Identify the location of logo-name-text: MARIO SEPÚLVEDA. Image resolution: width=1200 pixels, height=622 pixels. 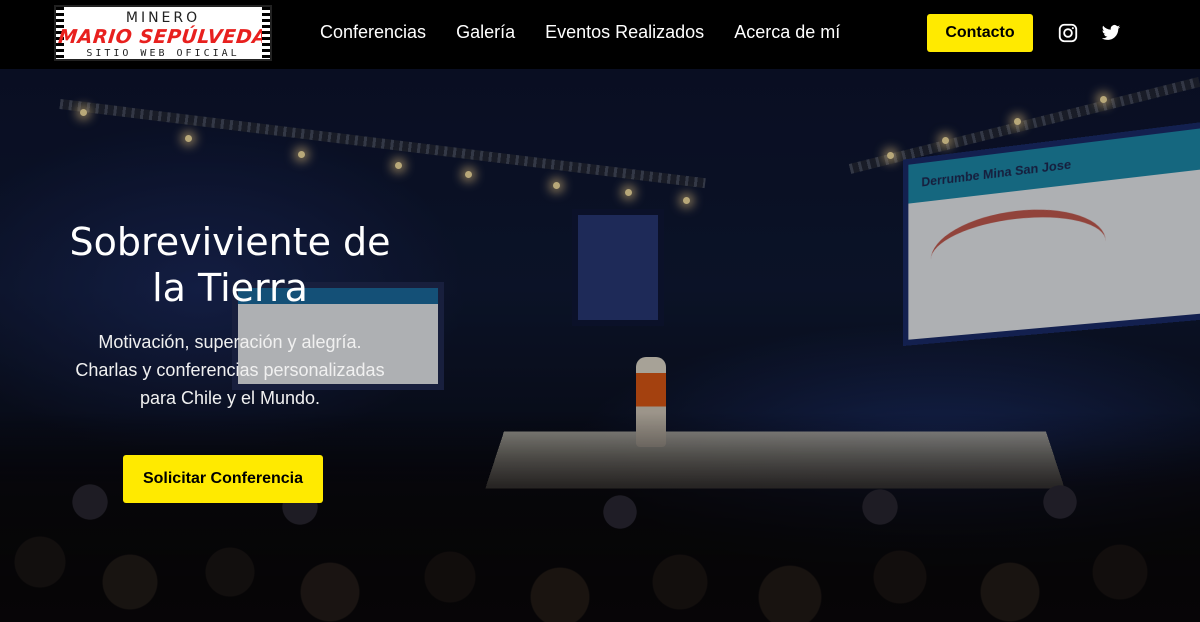
(163, 37).